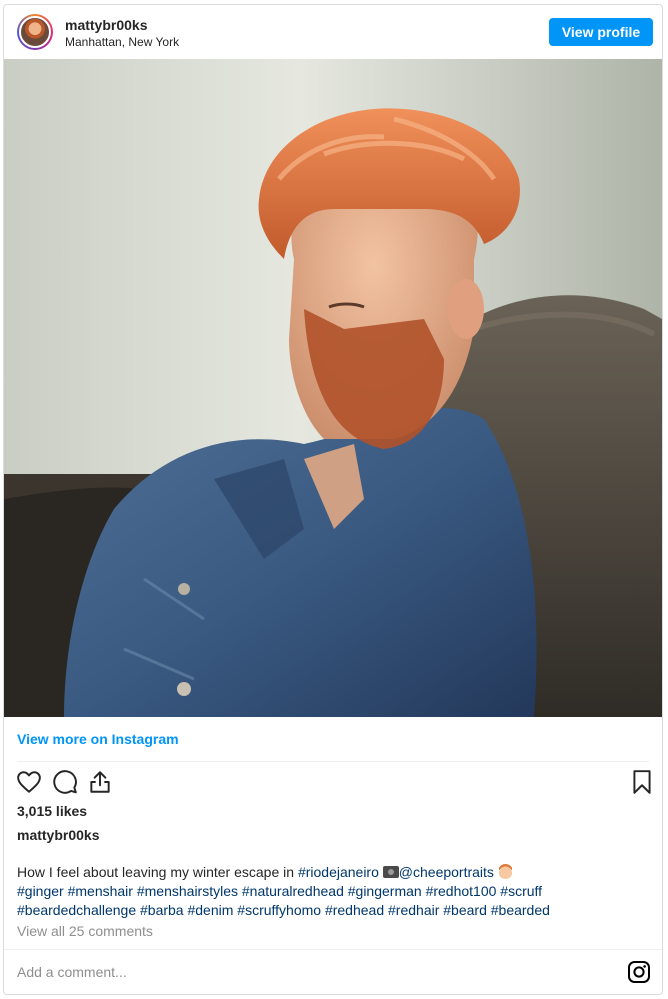 The image size is (668, 999). Describe the element at coordinates (98, 739) in the screenshot. I see `view-more-link: View more on Instagram` at that location.